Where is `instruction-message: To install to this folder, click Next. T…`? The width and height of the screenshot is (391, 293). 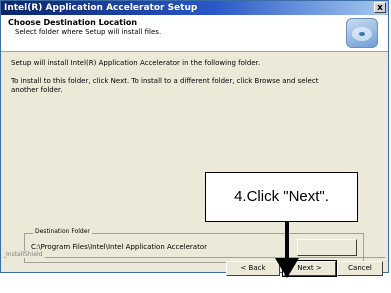
instruction-message: To install to this folder, click Next. T… is located at coordinates (165, 85).